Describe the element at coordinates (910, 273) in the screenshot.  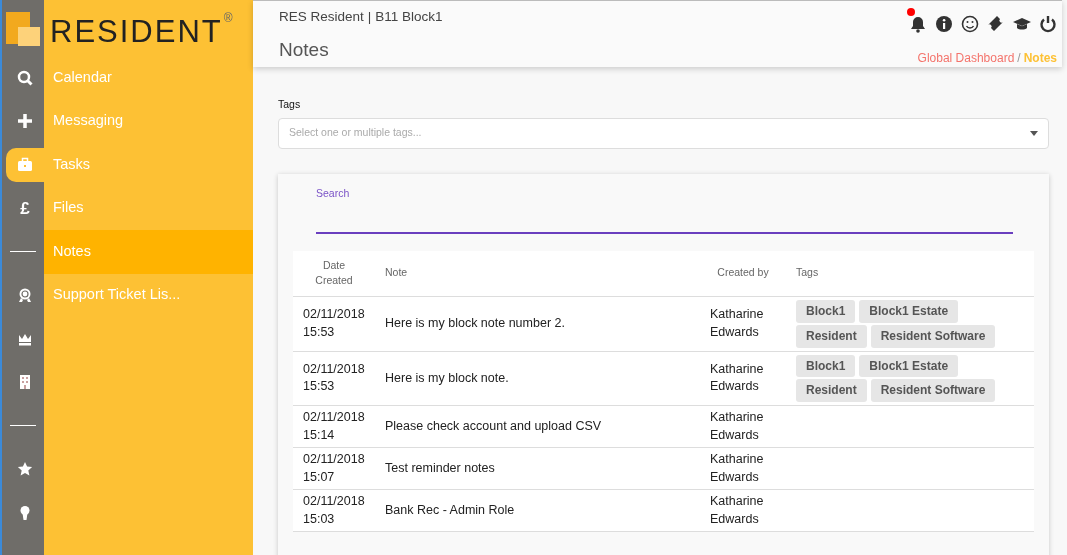
I see `column-header: Tags` at that location.